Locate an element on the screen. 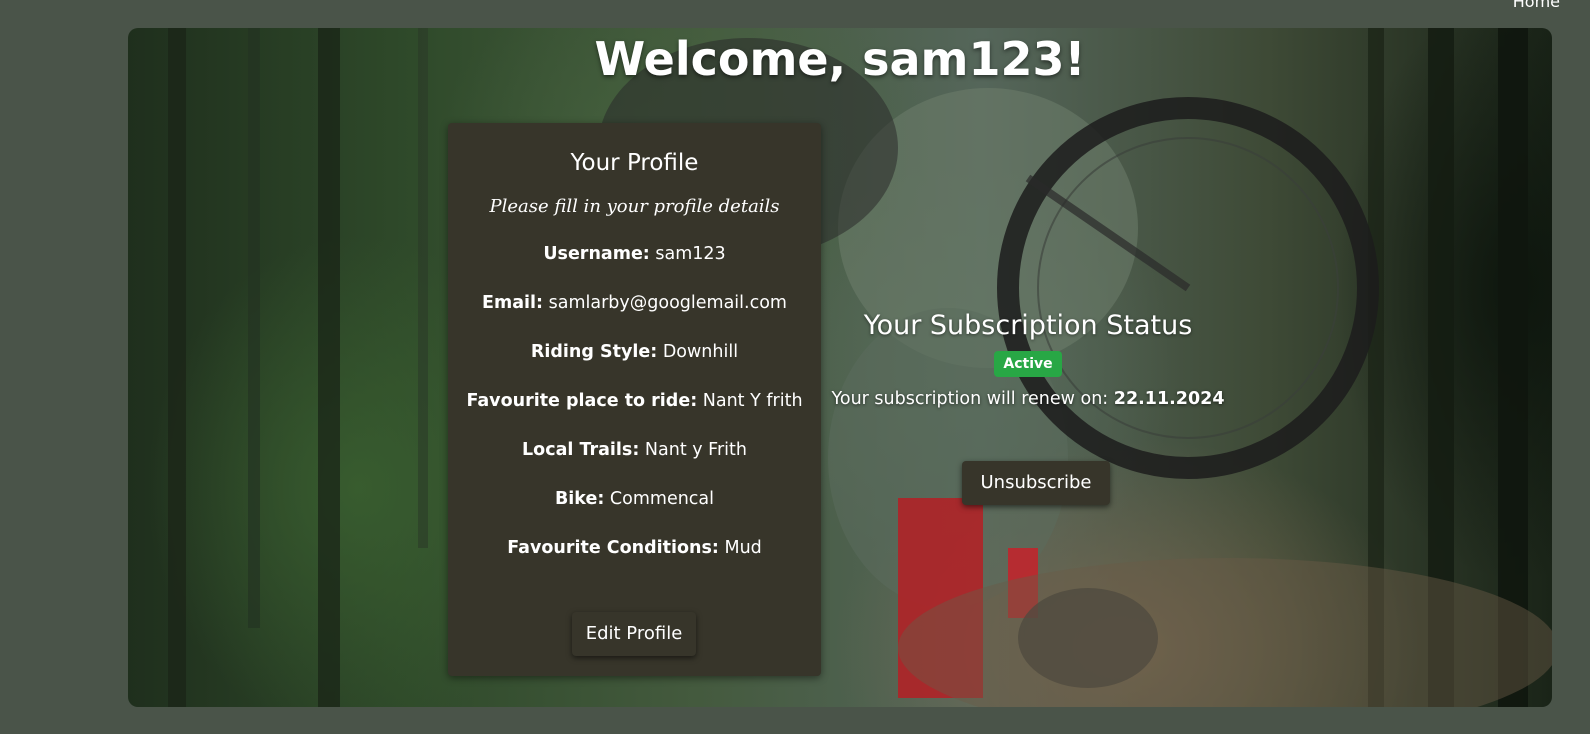 The image size is (1590, 734). status-badge: Active is located at coordinates (1028, 364).